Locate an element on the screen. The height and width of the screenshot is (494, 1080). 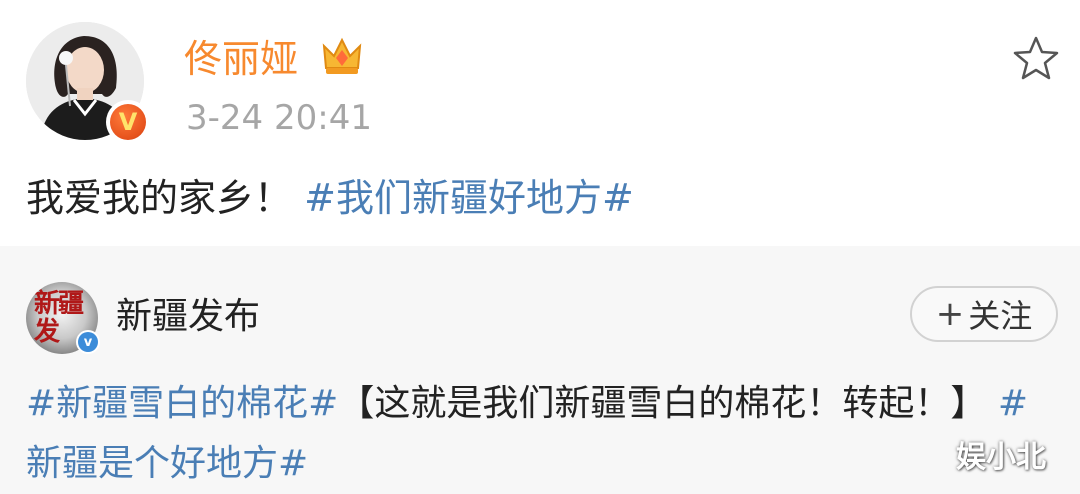
repost-topic-link-1: #新疆雪白的棉花# is located at coordinates (182, 403).